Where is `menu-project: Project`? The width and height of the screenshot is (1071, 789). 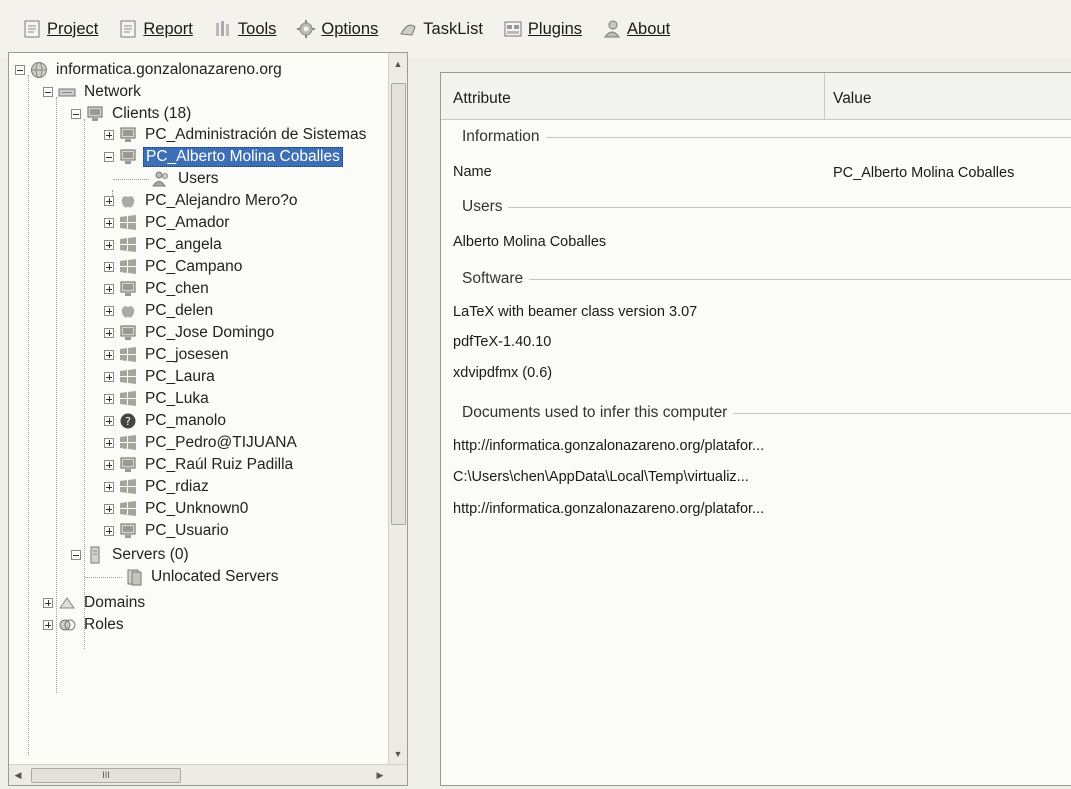
menu-project: Project is located at coordinates (60, 29).